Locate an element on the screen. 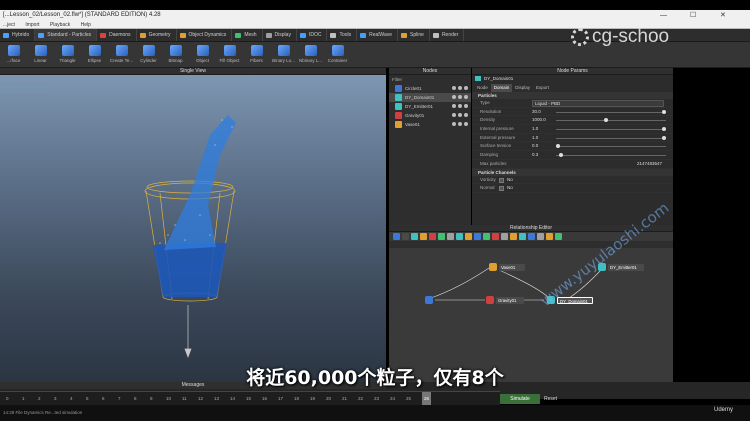 This screenshot has height=421, width=750. param-value: 30.0 is located at coordinates (536, 112).